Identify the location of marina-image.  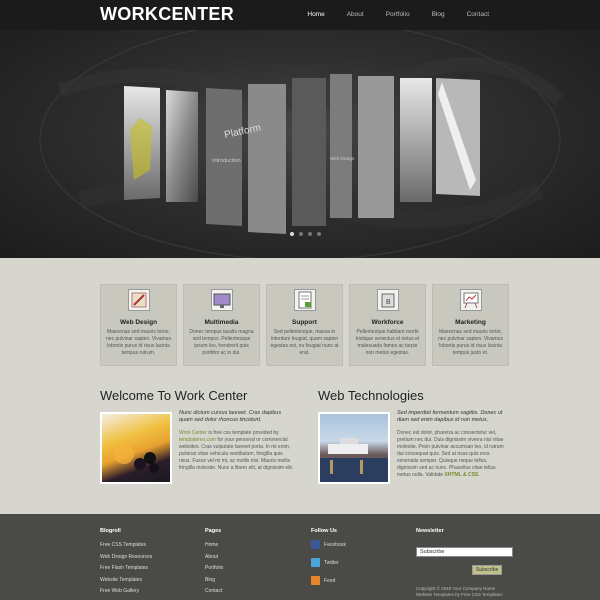
(354, 448).